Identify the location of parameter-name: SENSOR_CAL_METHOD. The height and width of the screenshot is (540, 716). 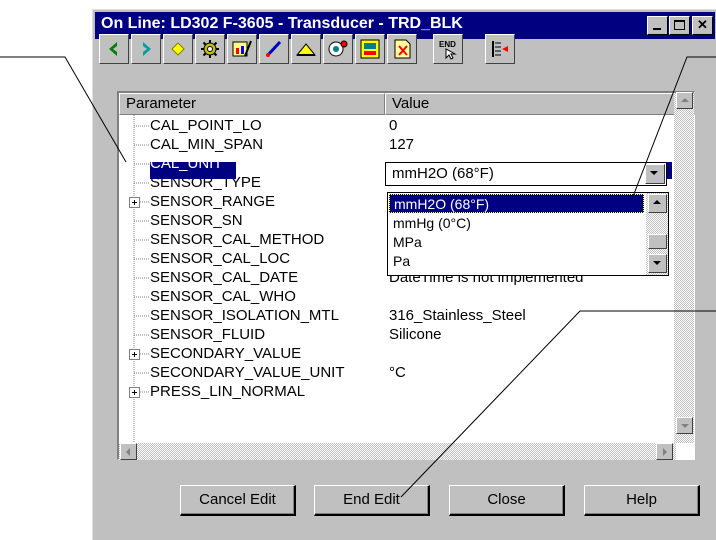
(237, 240).